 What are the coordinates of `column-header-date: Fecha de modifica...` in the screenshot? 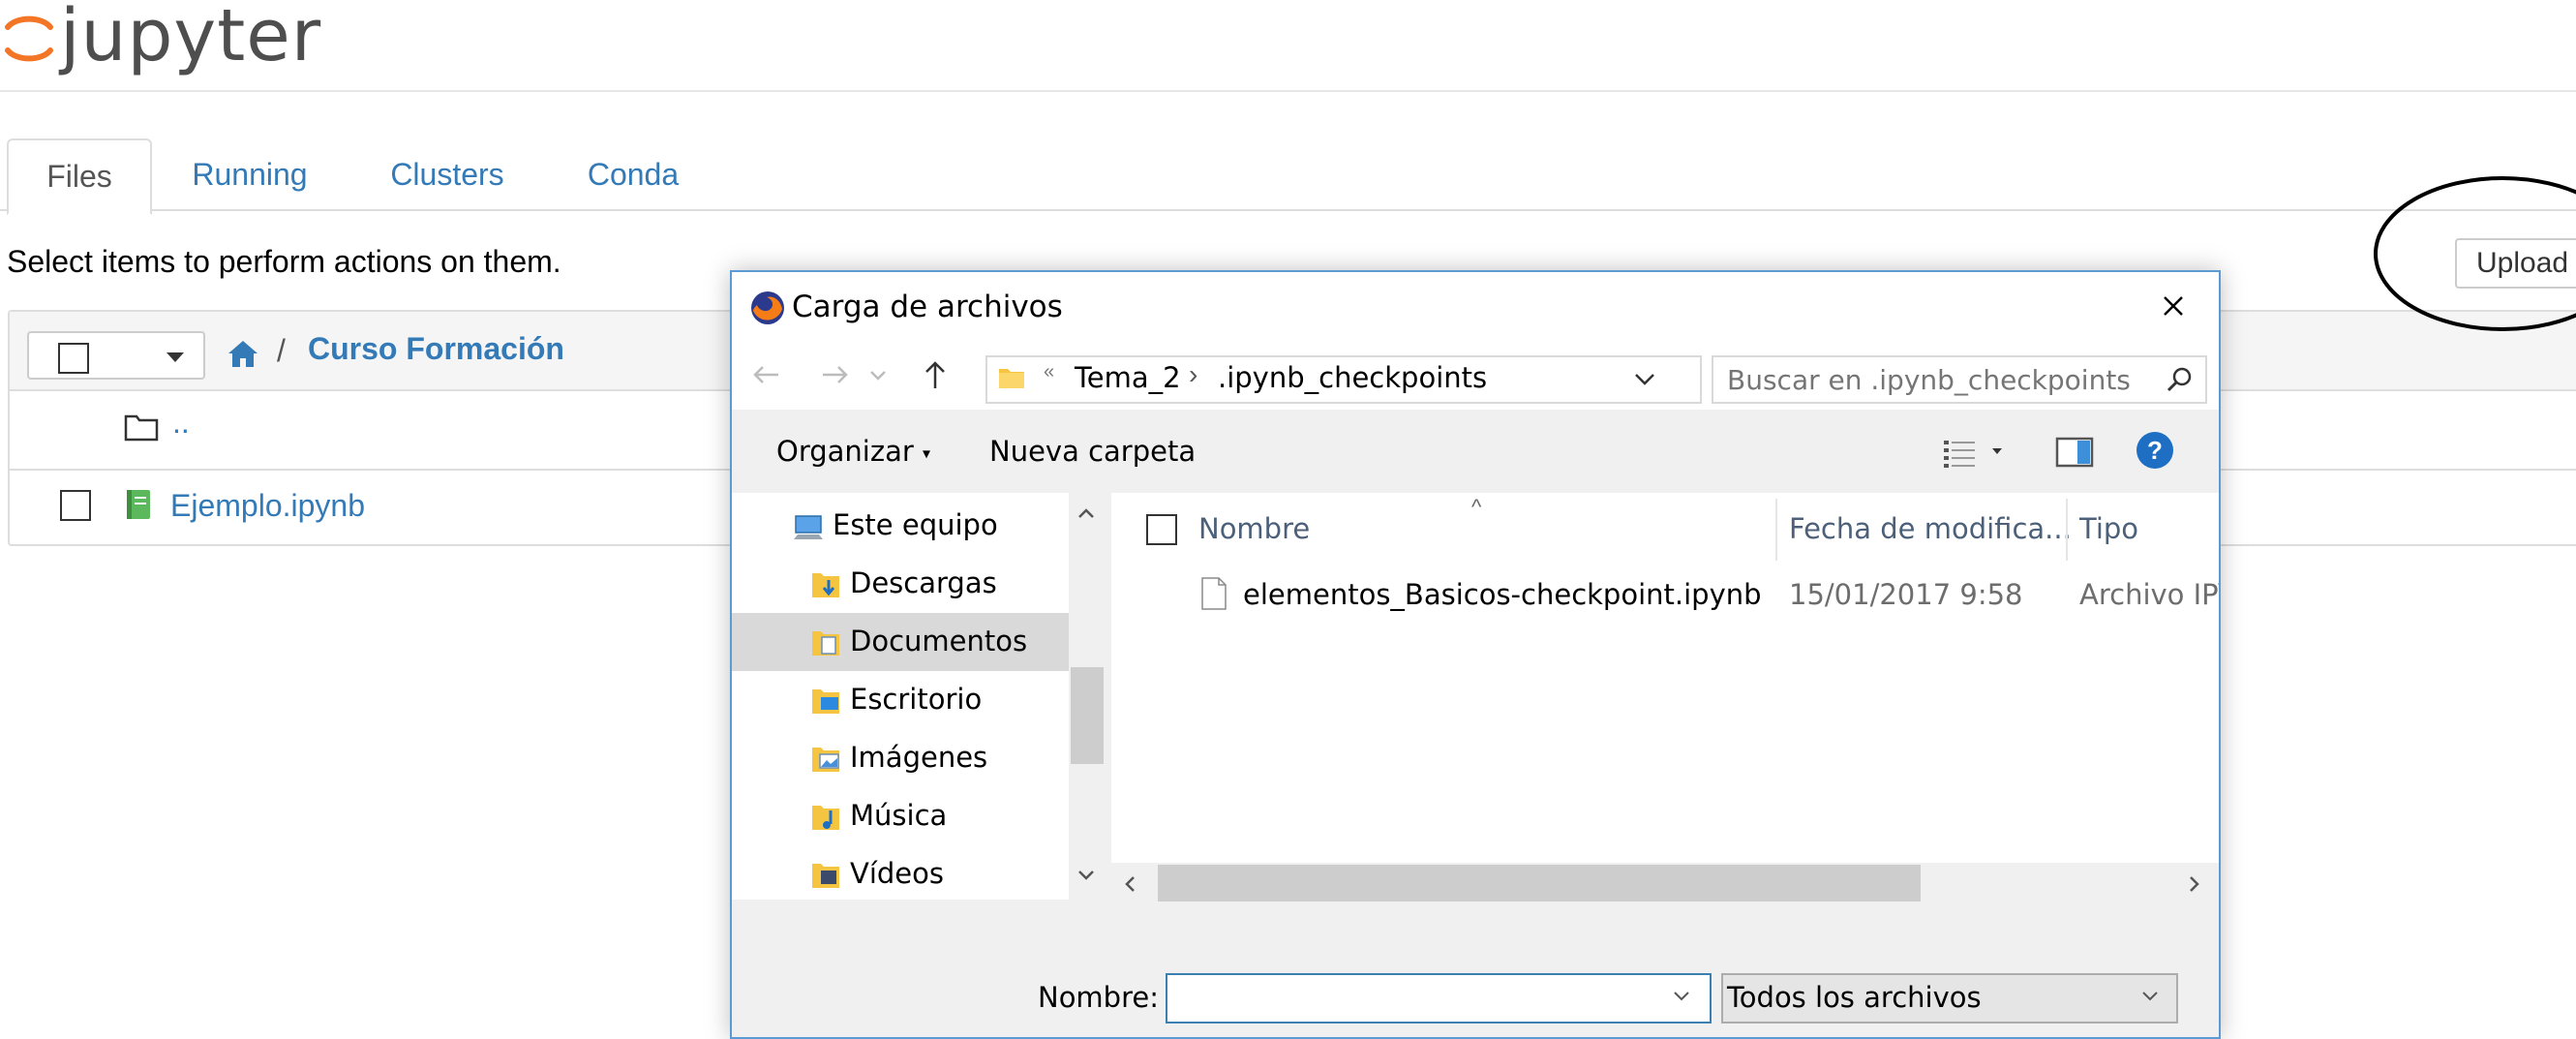 It's located at (1930, 529).